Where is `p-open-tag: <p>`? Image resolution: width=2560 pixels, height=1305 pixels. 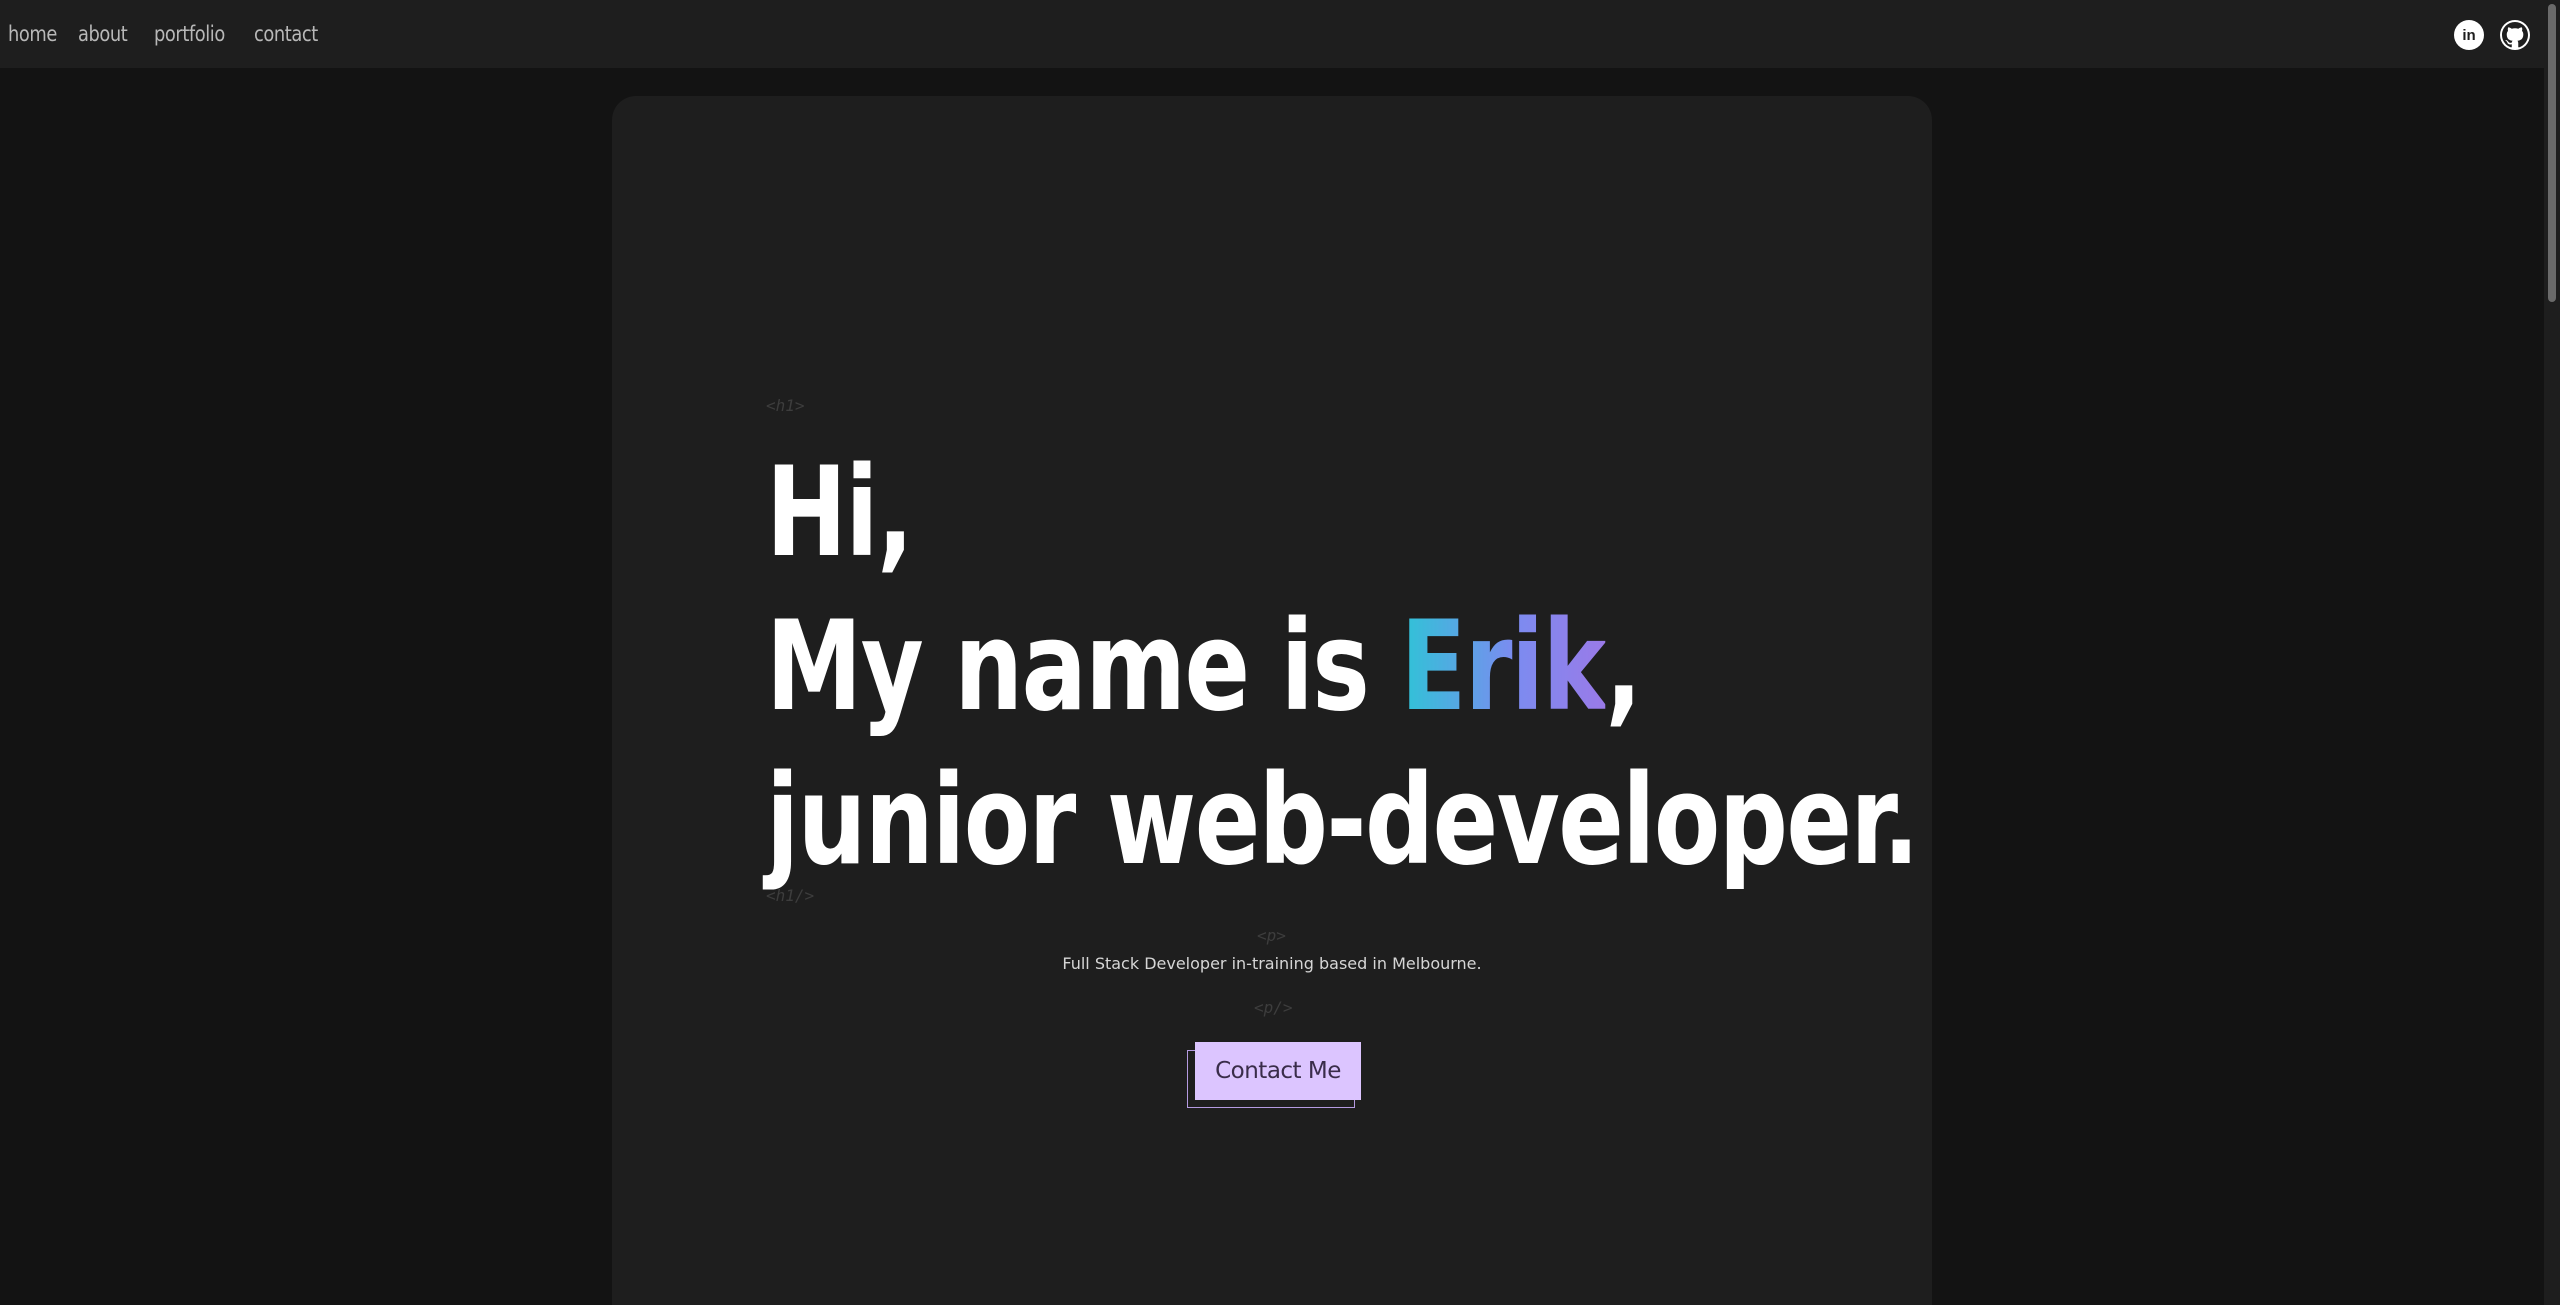 p-open-tag: <p> is located at coordinates (1271, 935).